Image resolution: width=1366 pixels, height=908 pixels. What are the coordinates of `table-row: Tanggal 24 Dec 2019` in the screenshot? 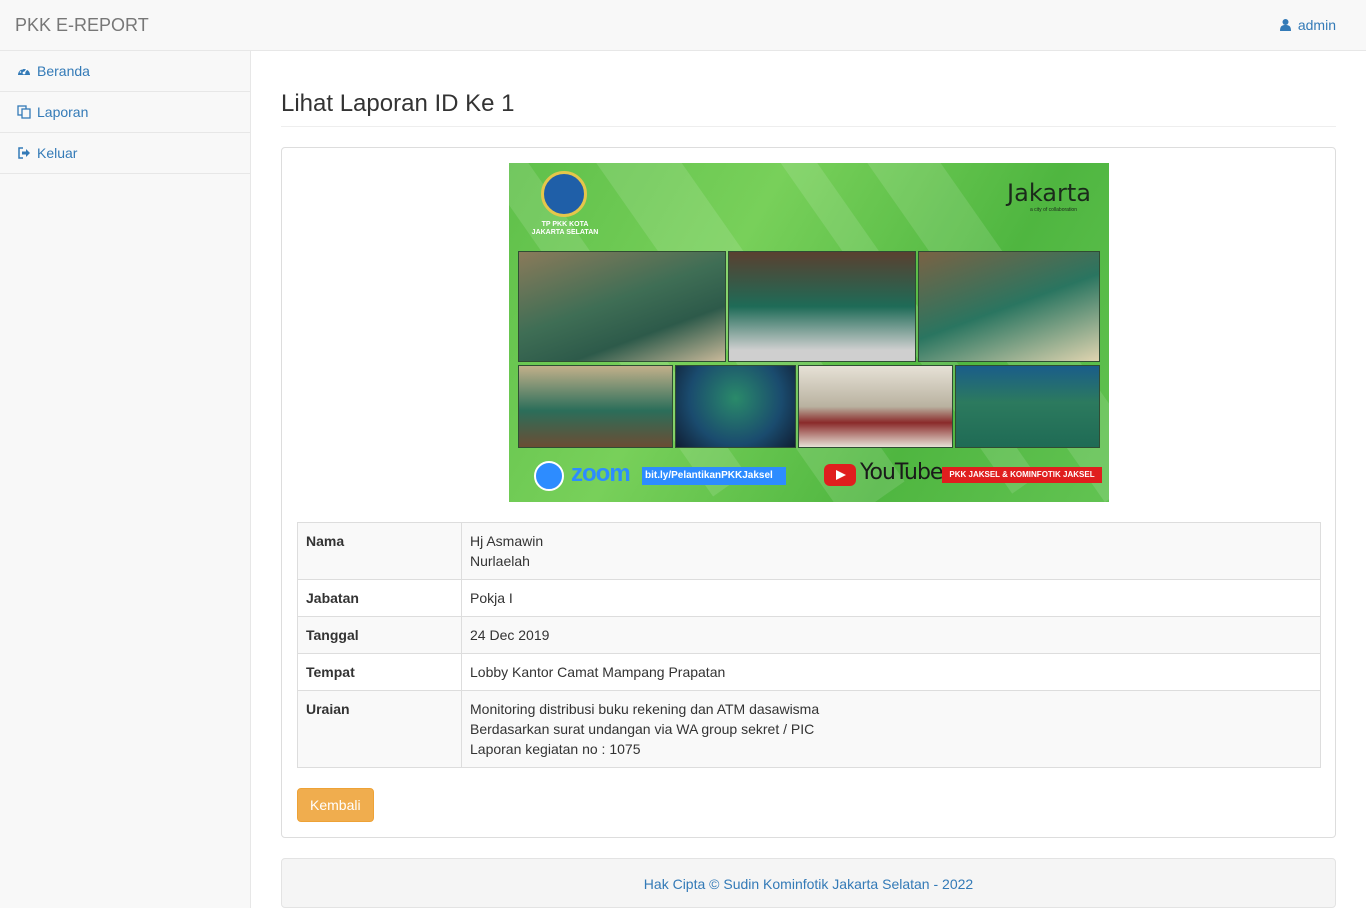 It's located at (809, 635).